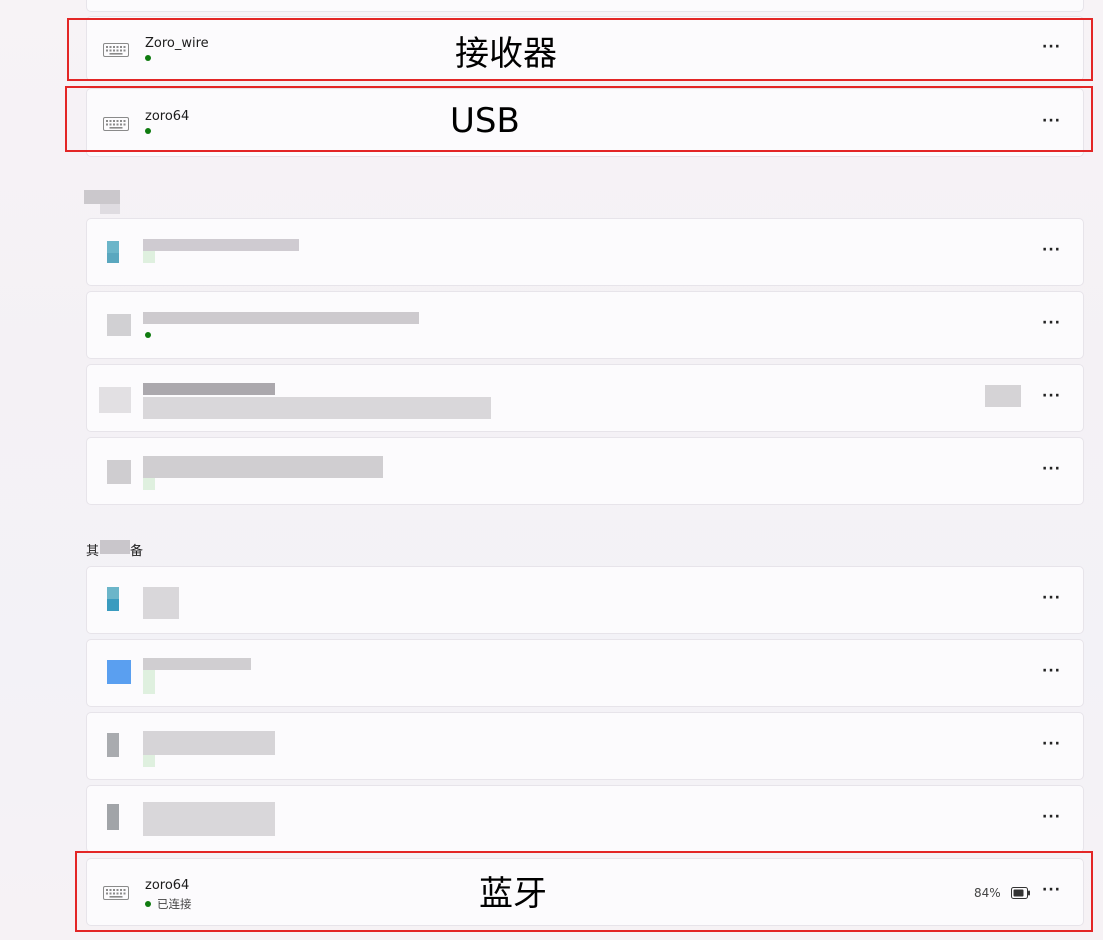 The height and width of the screenshot is (940, 1103). What do you see at coordinates (513, 894) in the screenshot?
I see `annotation-label-bluetooth: 蓝牙` at bounding box center [513, 894].